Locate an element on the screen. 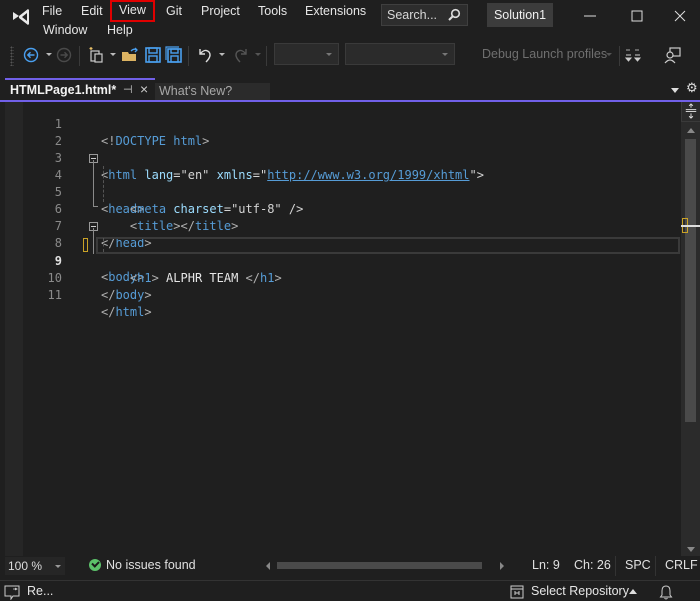 The height and width of the screenshot is (601, 700). pin-icon: ⊣ is located at coordinates (128, 89).